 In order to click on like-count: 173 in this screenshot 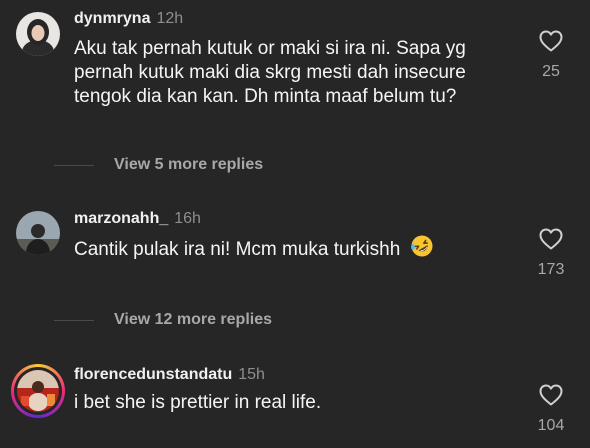, I will do `click(551, 269)`.